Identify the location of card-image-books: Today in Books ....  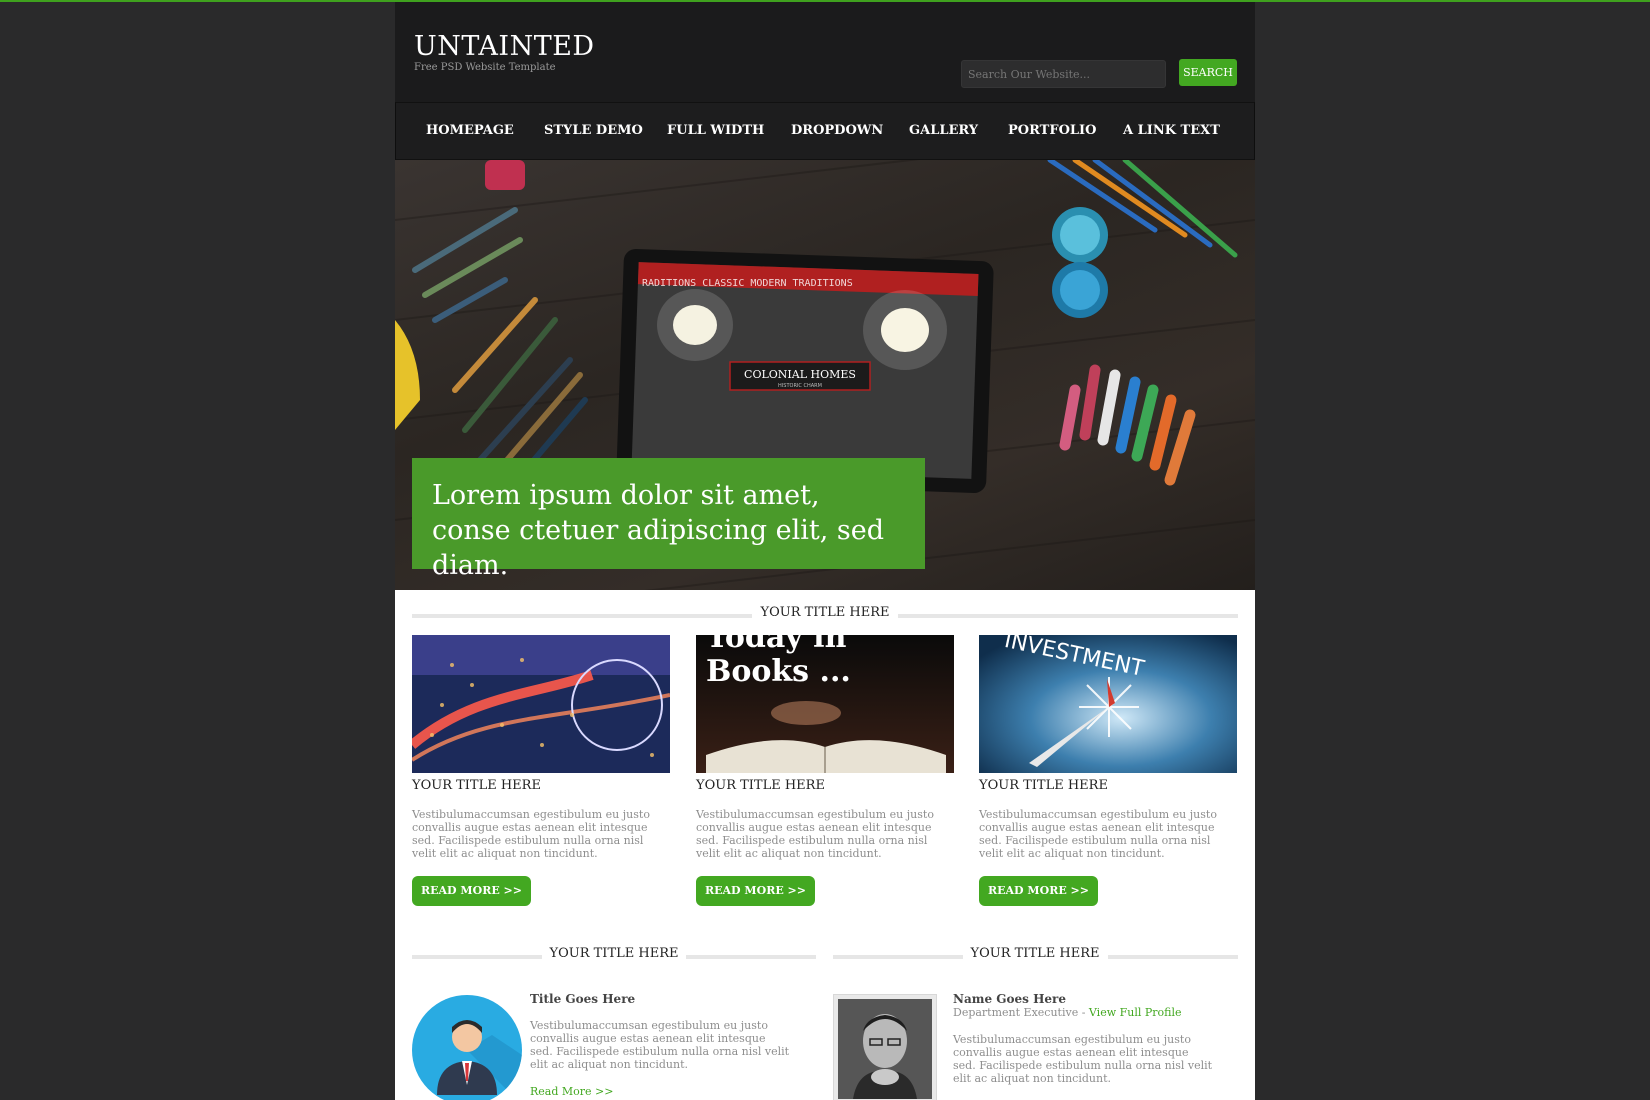
(825, 704).